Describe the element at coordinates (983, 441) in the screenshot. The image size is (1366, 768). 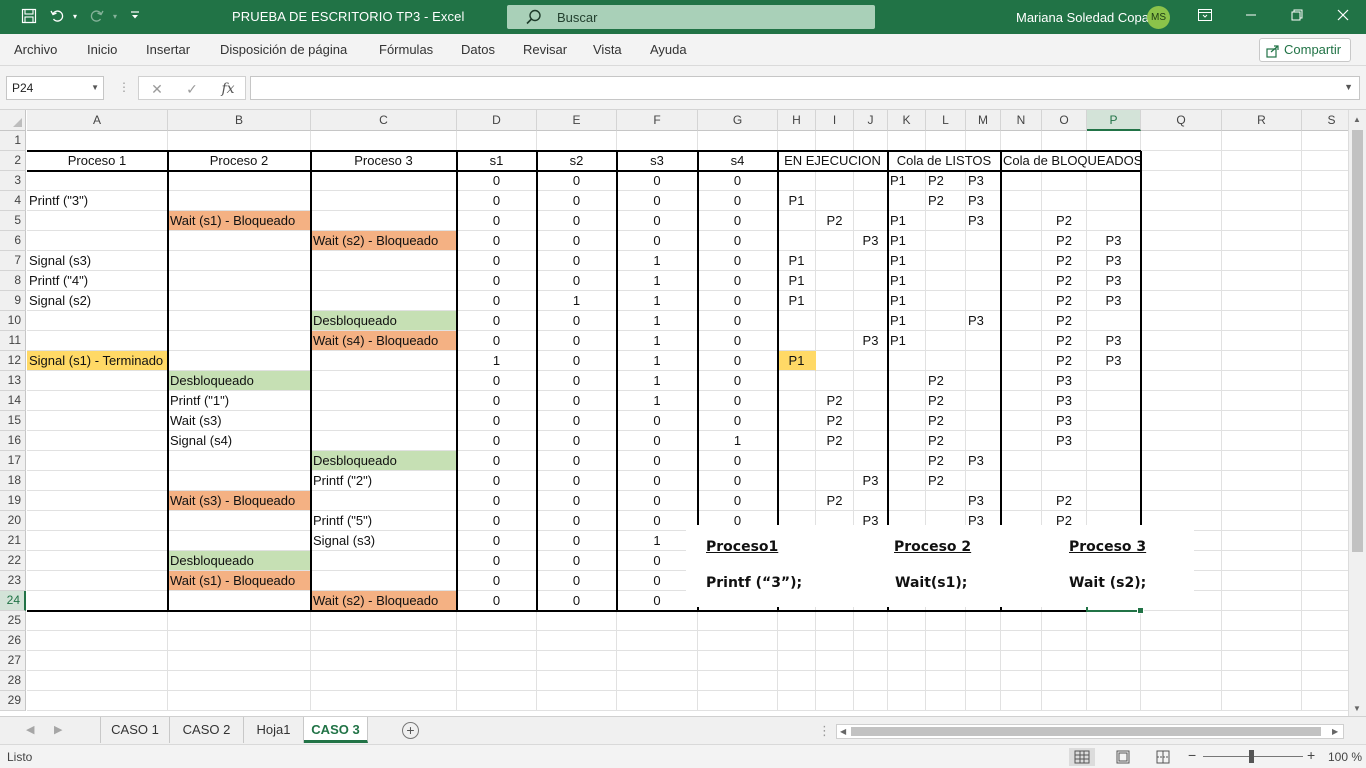
I see `cell-m16` at that location.